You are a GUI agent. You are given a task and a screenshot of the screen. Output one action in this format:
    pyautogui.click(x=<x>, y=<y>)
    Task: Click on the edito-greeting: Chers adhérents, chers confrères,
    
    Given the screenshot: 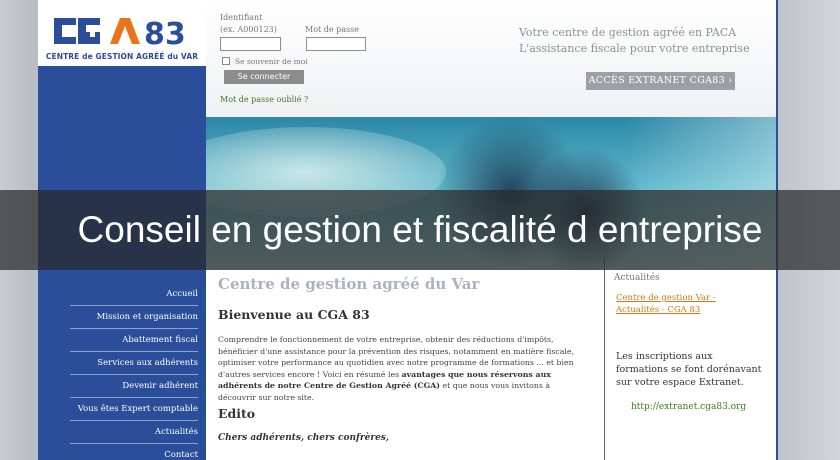 What is the action you would take?
    pyautogui.click(x=303, y=438)
    